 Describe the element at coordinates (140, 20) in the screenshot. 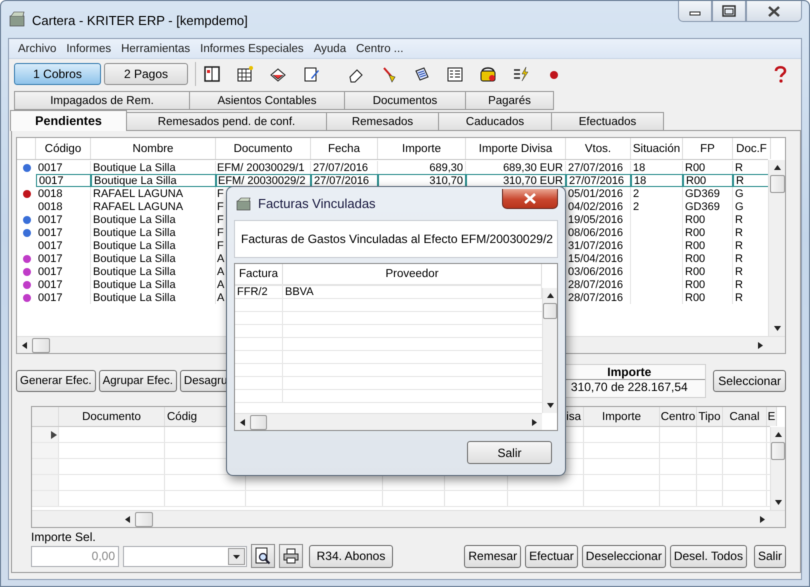

I see `window-title: Cartera - KRITER ERP - [kempdemo]` at that location.